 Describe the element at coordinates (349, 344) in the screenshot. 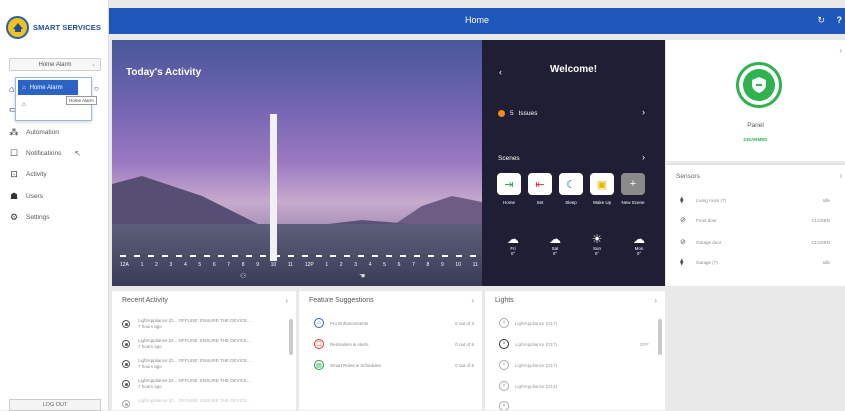

I see `feature-name: Reminders & Alerts` at that location.